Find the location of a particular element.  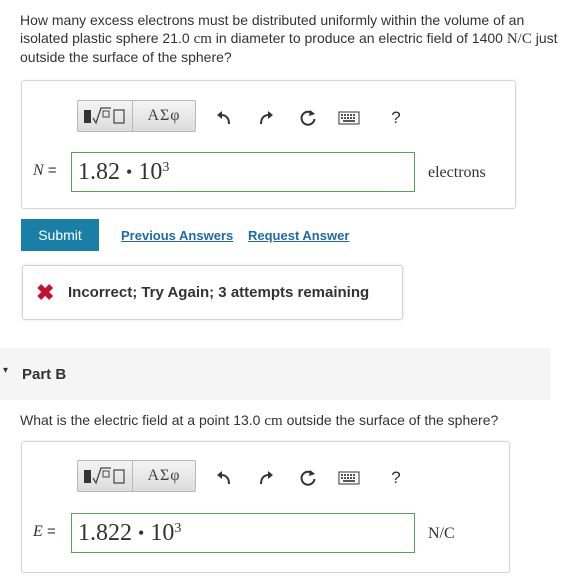

unit-cm: cm is located at coordinates (202, 39).